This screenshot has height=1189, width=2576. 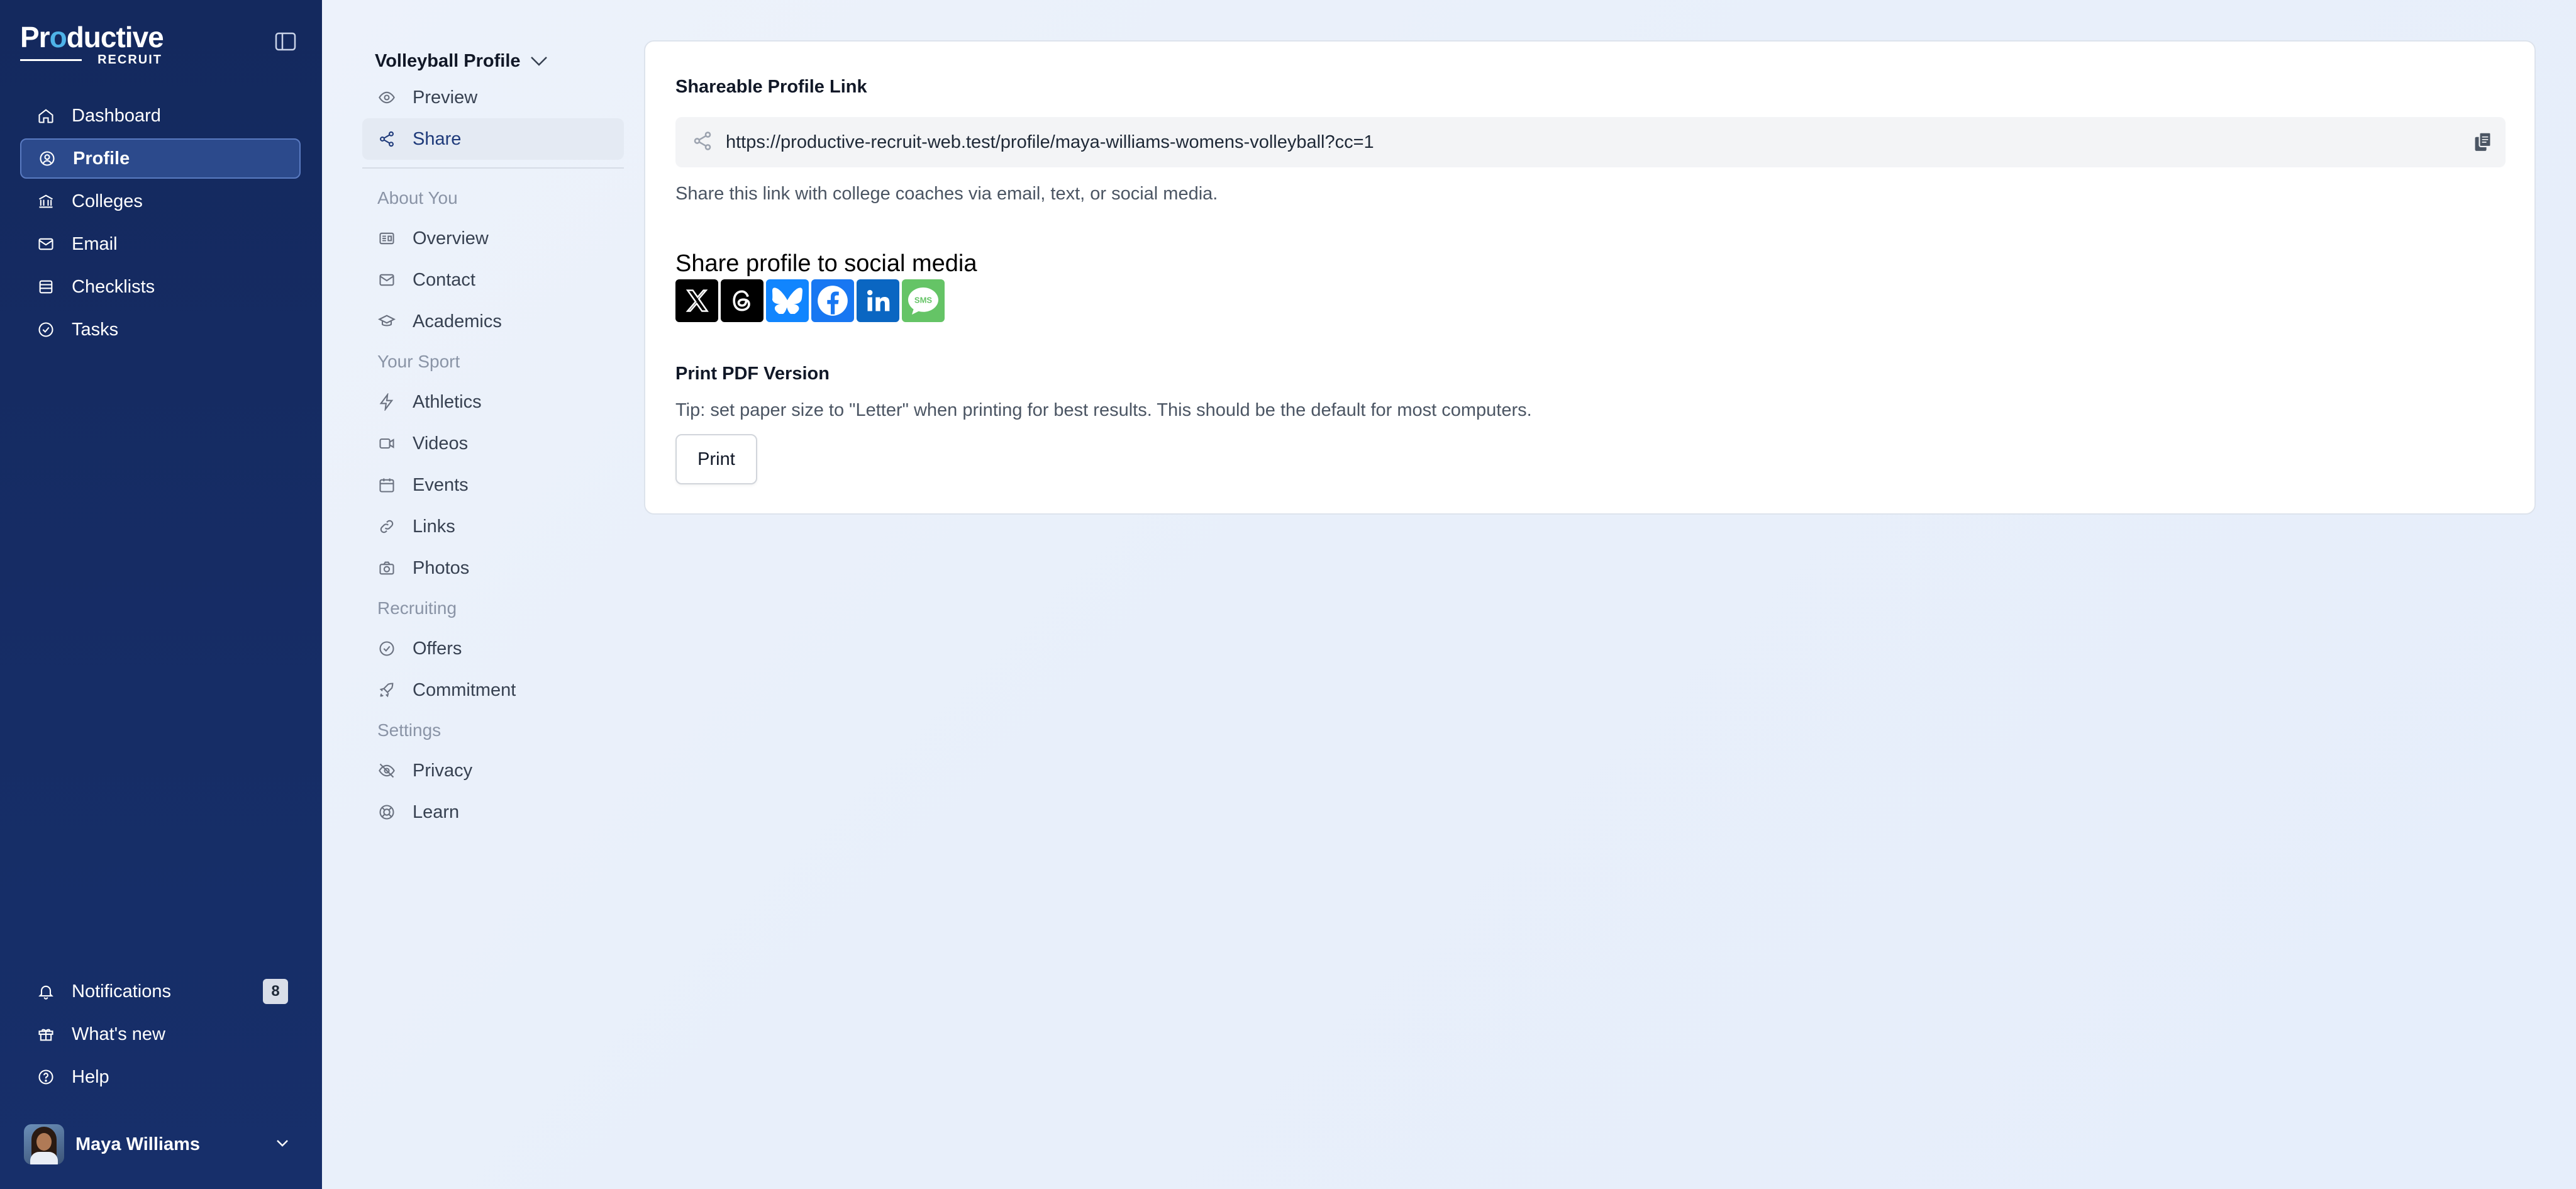 What do you see at coordinates (160, 158) in the screenshot?
I see `nav-item-profile: Profile` at bounding box center [160, 158].